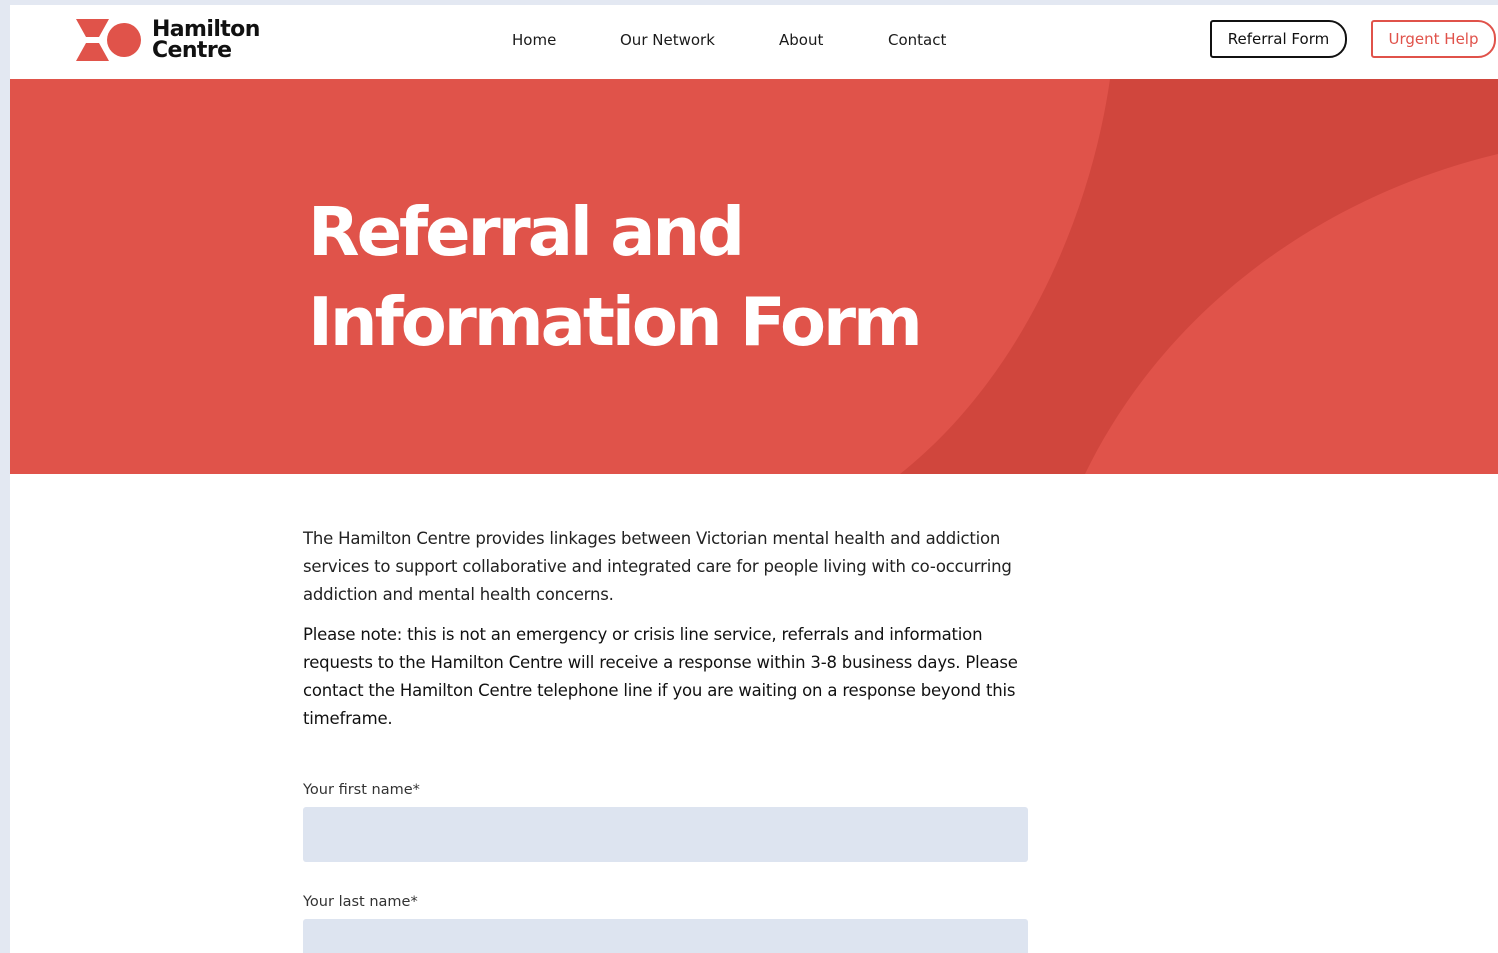  What do you see at coordinates (361, 790) in the screenshot?
I see `first-name-label: Your first name*` at bounding box center [361, 790].